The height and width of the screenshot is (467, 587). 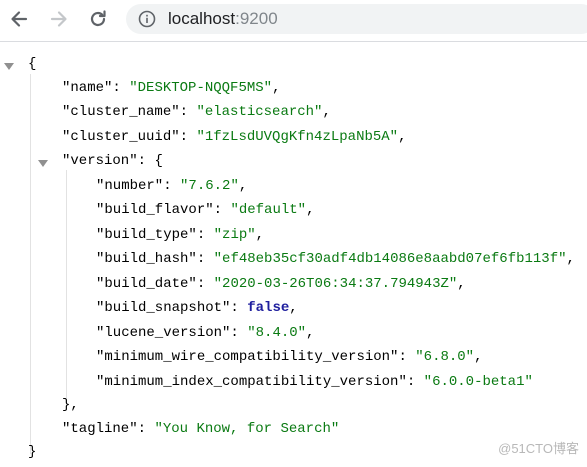 What do you see at coordinates (112, 161) in the screenshot?
I see `json-row-version: "version": {` at bounding box center [112, 161].